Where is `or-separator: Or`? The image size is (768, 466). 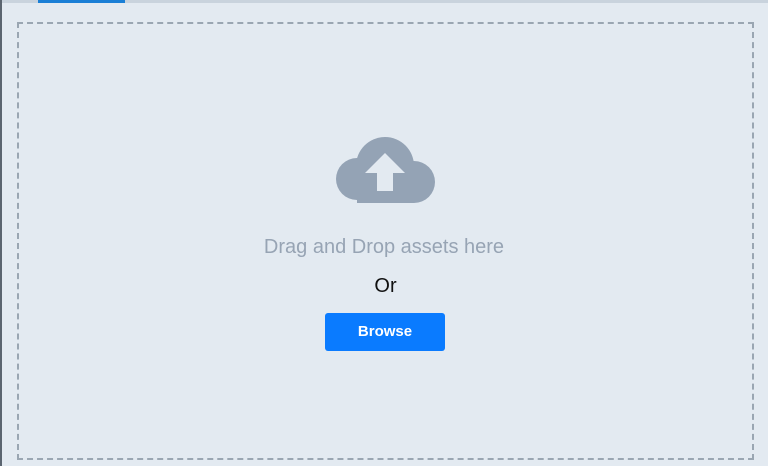 or-separator: Or is located at coordinates (385, 286).